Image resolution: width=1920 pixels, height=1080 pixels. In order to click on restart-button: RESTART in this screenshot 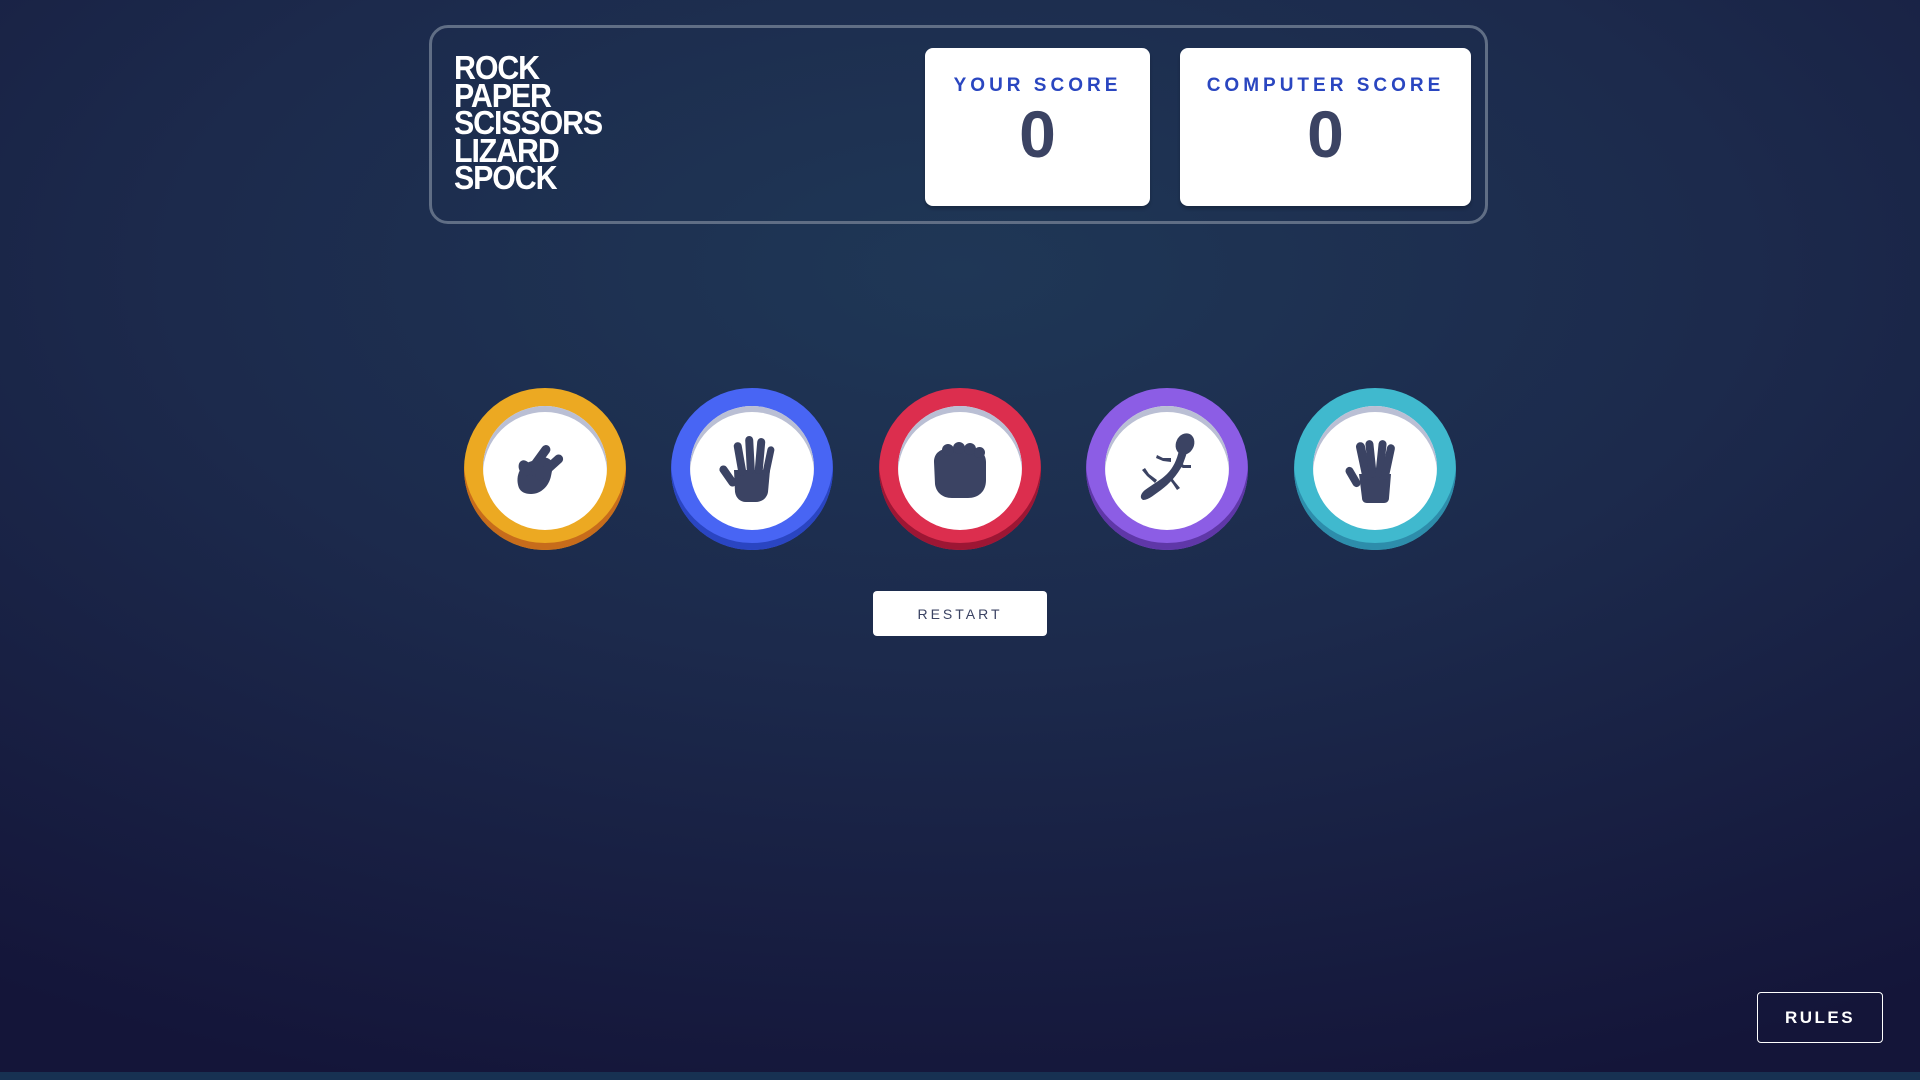, I will do `click(960, 613)`.